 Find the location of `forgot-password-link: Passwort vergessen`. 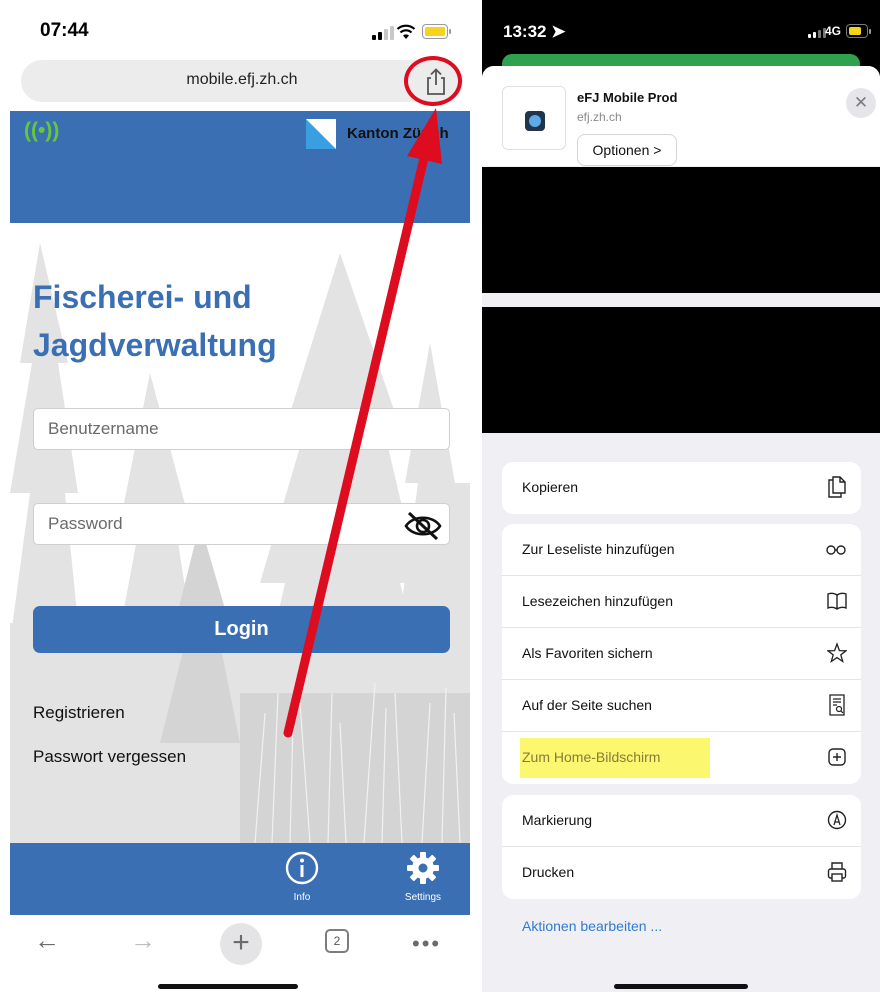

forgot-password-link: Passwort vergessen is located at coordinates (109, 757).